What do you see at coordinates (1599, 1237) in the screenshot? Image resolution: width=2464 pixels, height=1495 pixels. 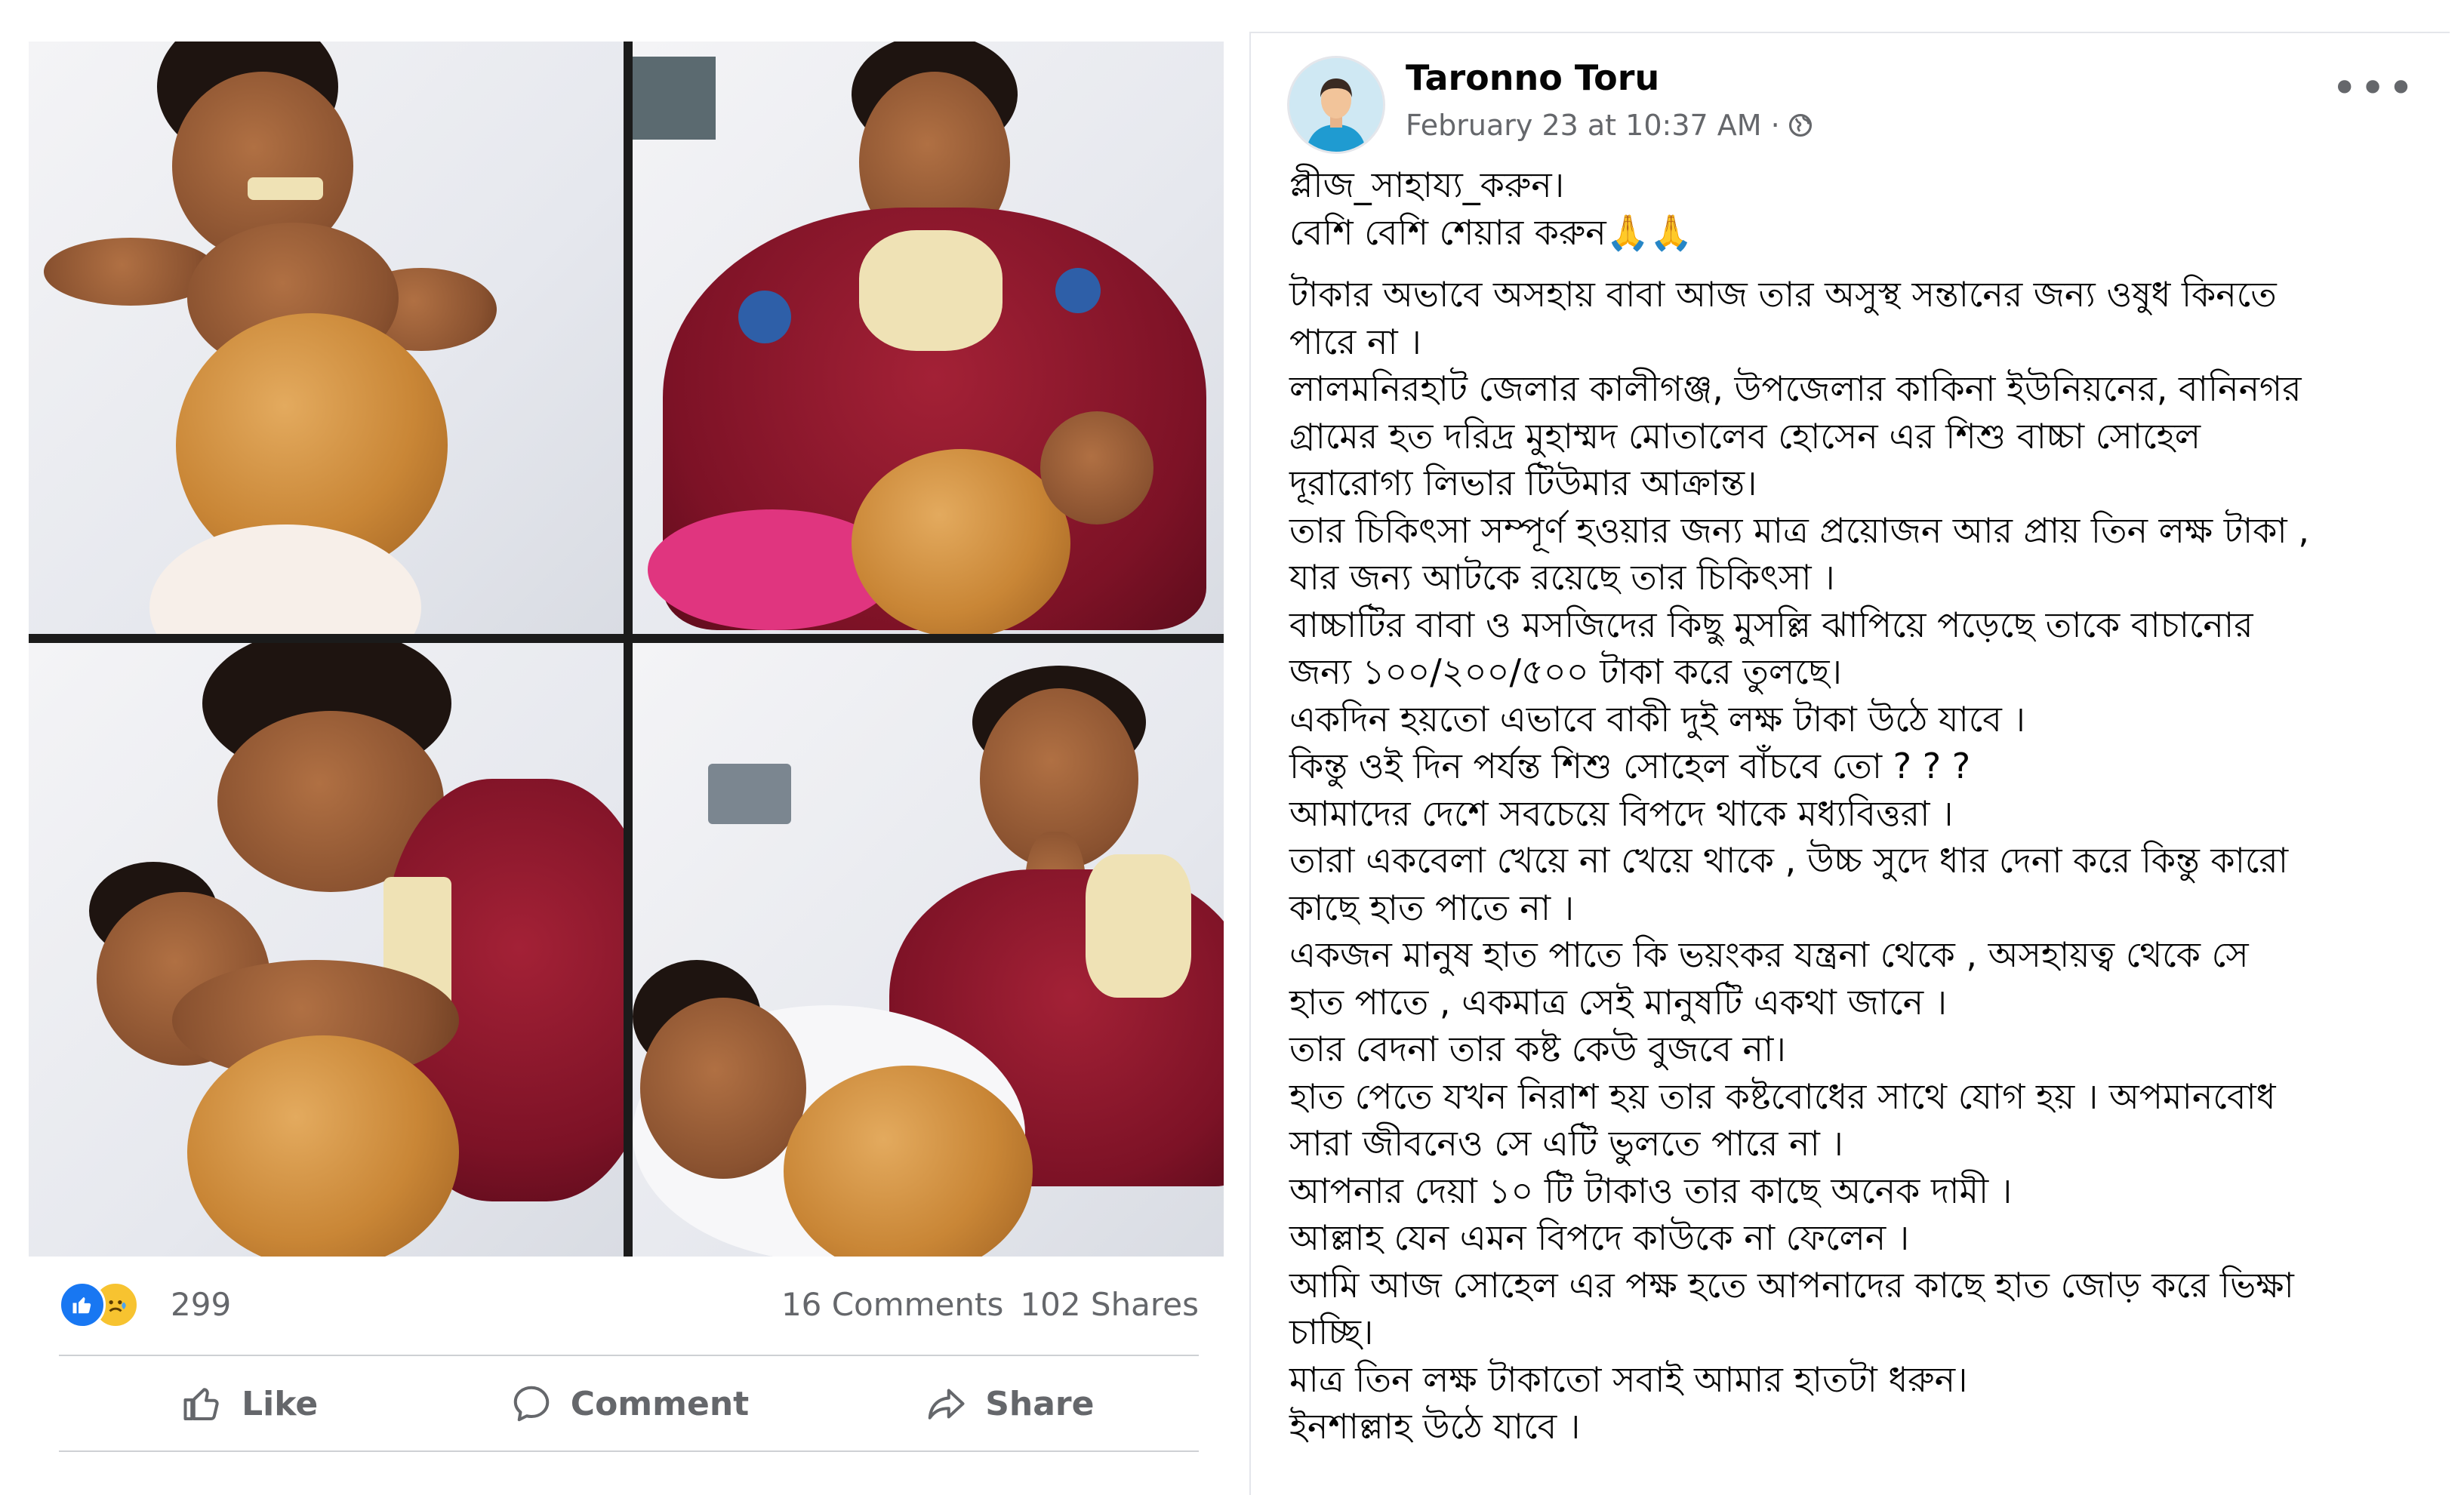 I see `post-line: আল্লাহ যেন এমন বিপদে কাউকে না ফেলেন ।` at bounding box center [1599, 1237].